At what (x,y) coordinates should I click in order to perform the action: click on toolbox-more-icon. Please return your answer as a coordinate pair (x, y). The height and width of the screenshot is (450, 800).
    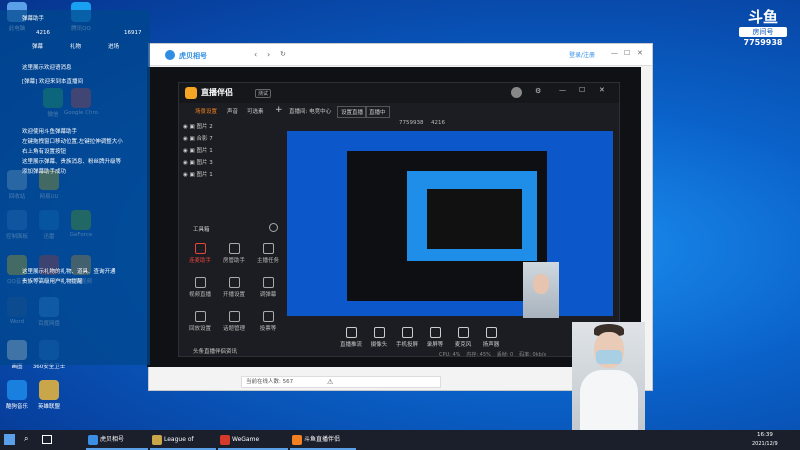
    Looking at the image, I should click on (273, 227).